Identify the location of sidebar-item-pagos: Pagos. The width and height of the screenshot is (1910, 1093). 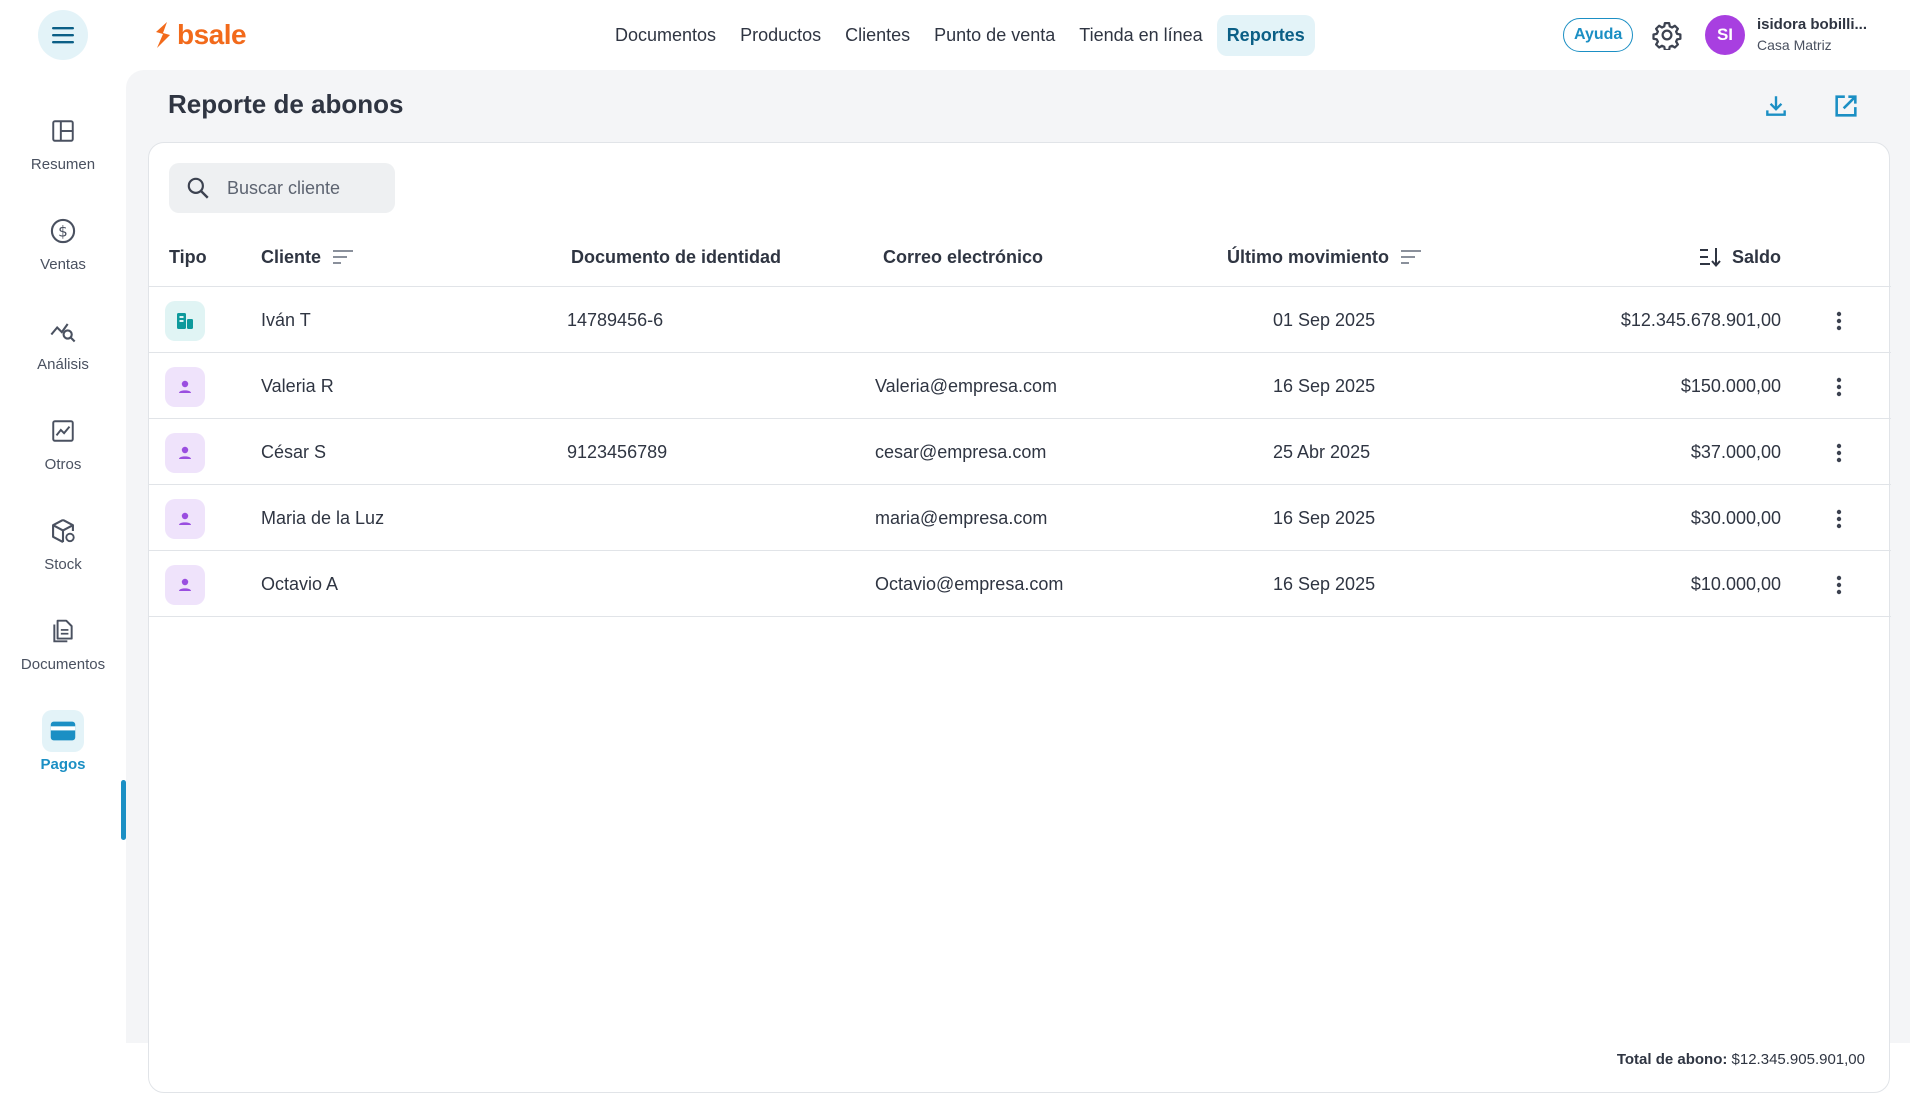
(63, 755).